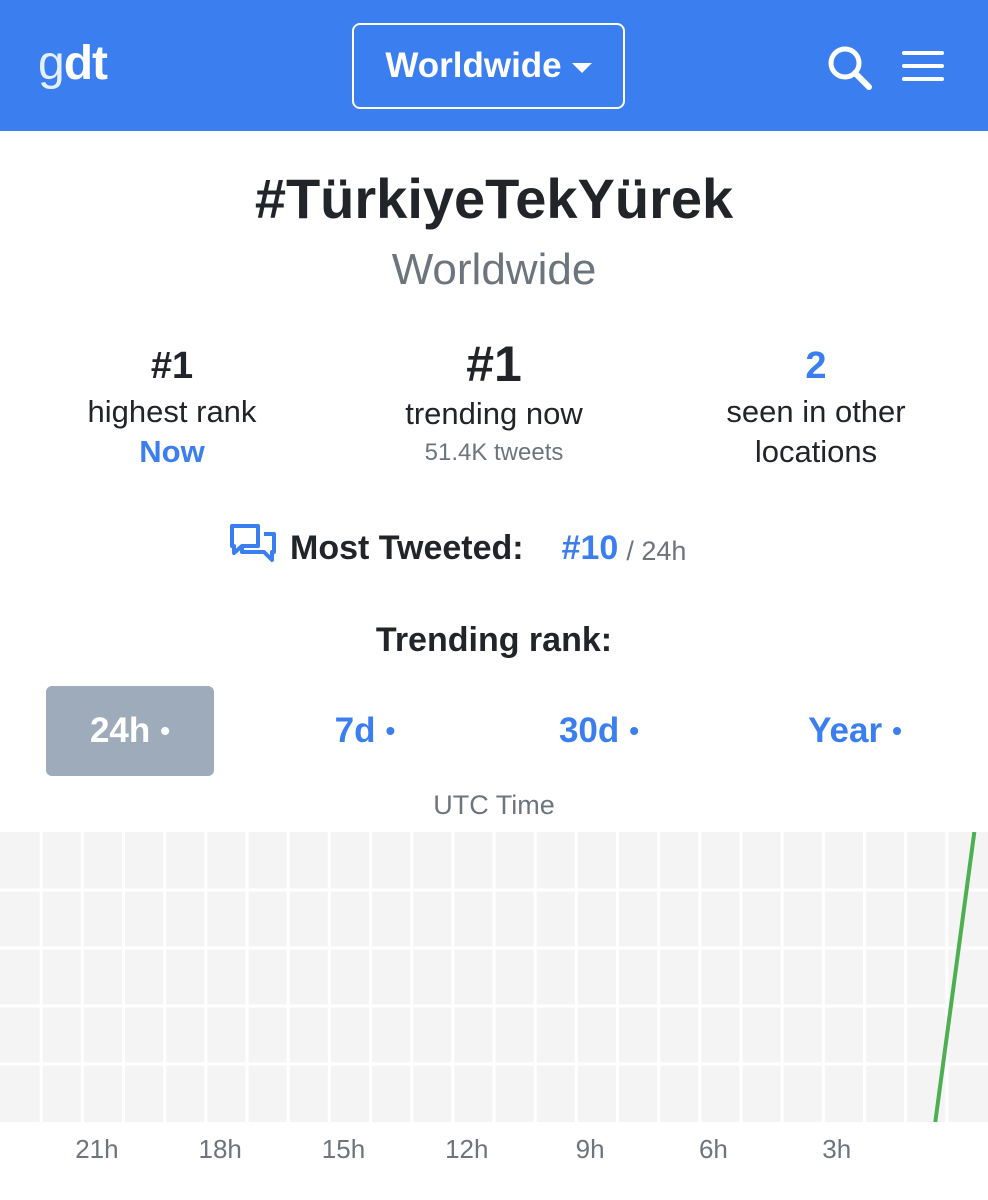  Describe the element at coordinates (355, 730) in the screenshot. I see `tab-7d-label: 7d` at that location.